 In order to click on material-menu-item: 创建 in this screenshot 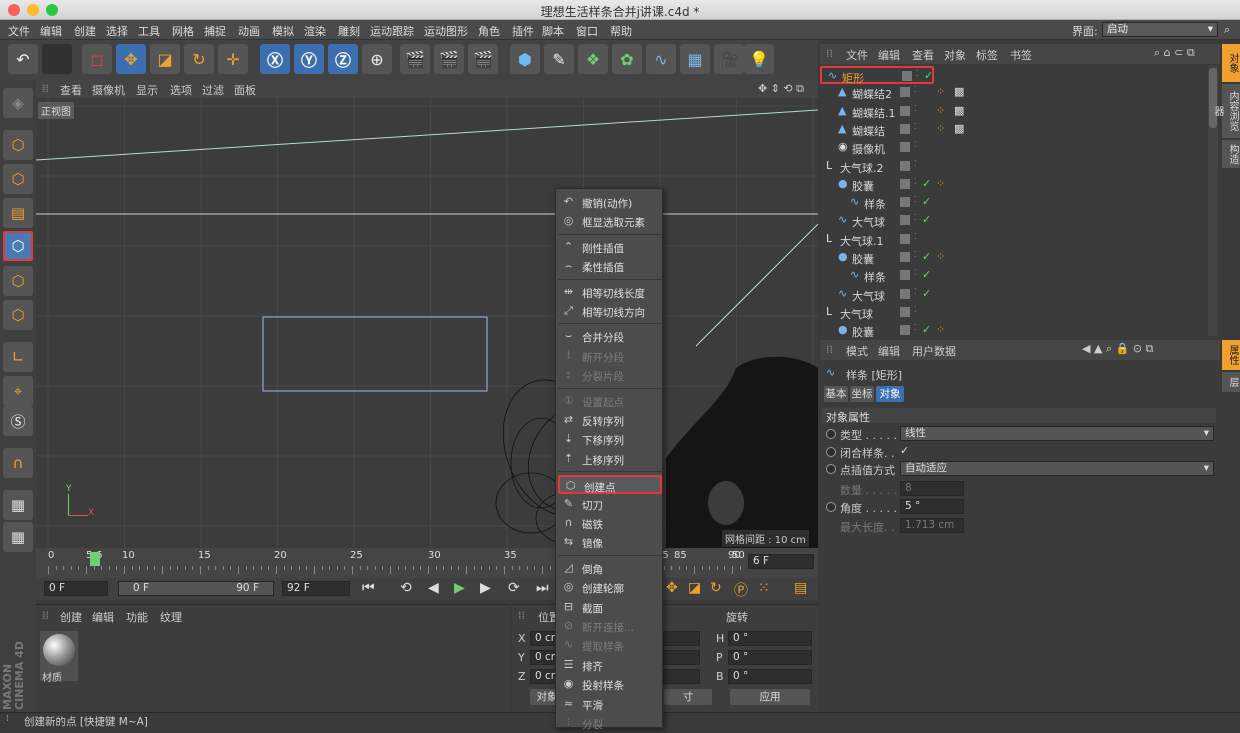, I will do `click(71, 617)`.